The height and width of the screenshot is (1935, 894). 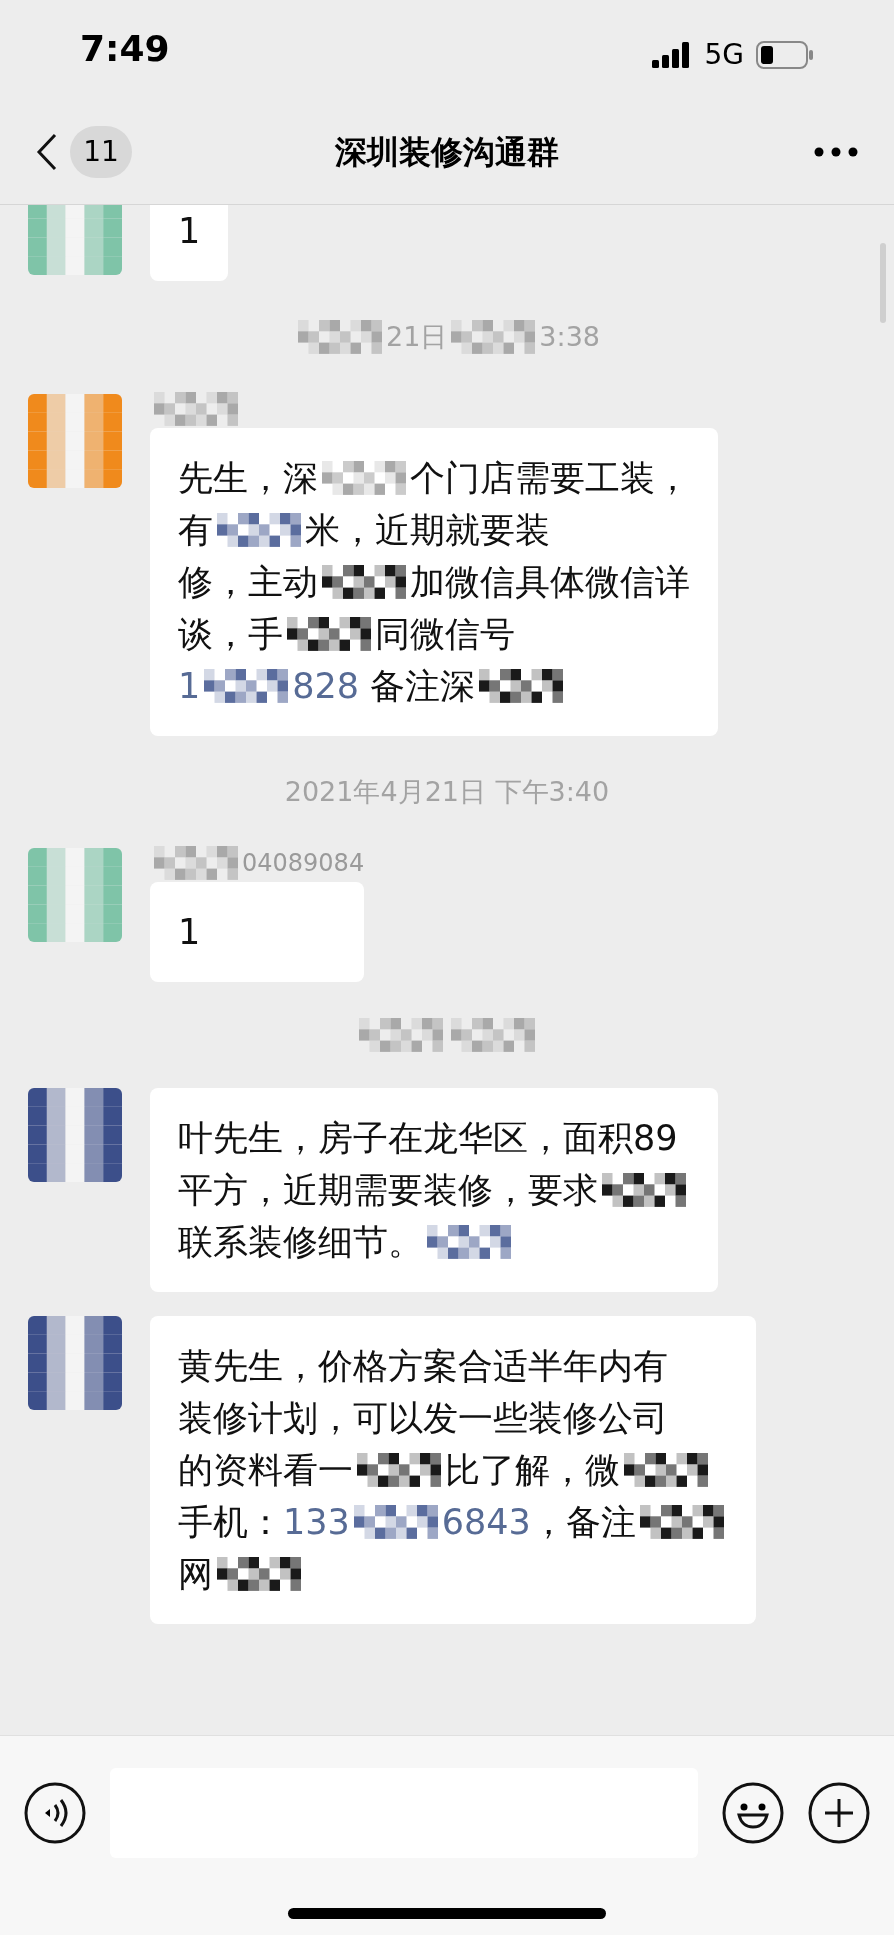 I want to click on message-bubble: 先生，深 个门店需要工装， 有 米，近期就要装 修，主动 加微信具体微信详 谈，手 同微信号 1 828 备注深, so click(x=434, y=581).